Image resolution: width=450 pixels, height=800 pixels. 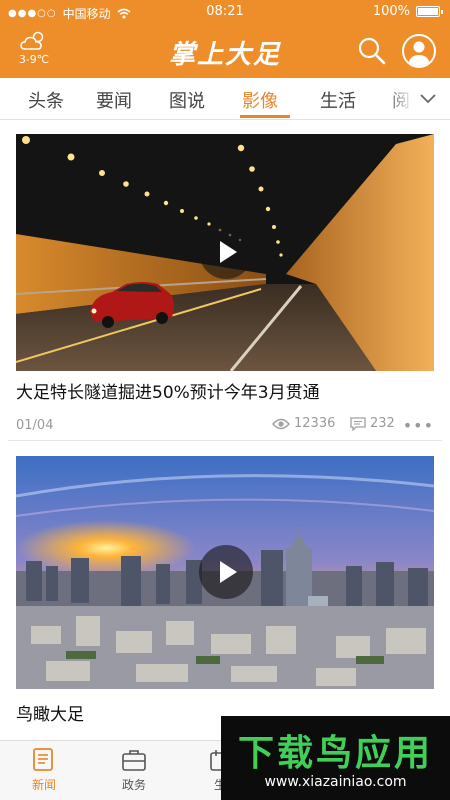 I want to click on feed-item-title: 鸟瞰大足, so click(x=50, y=712).